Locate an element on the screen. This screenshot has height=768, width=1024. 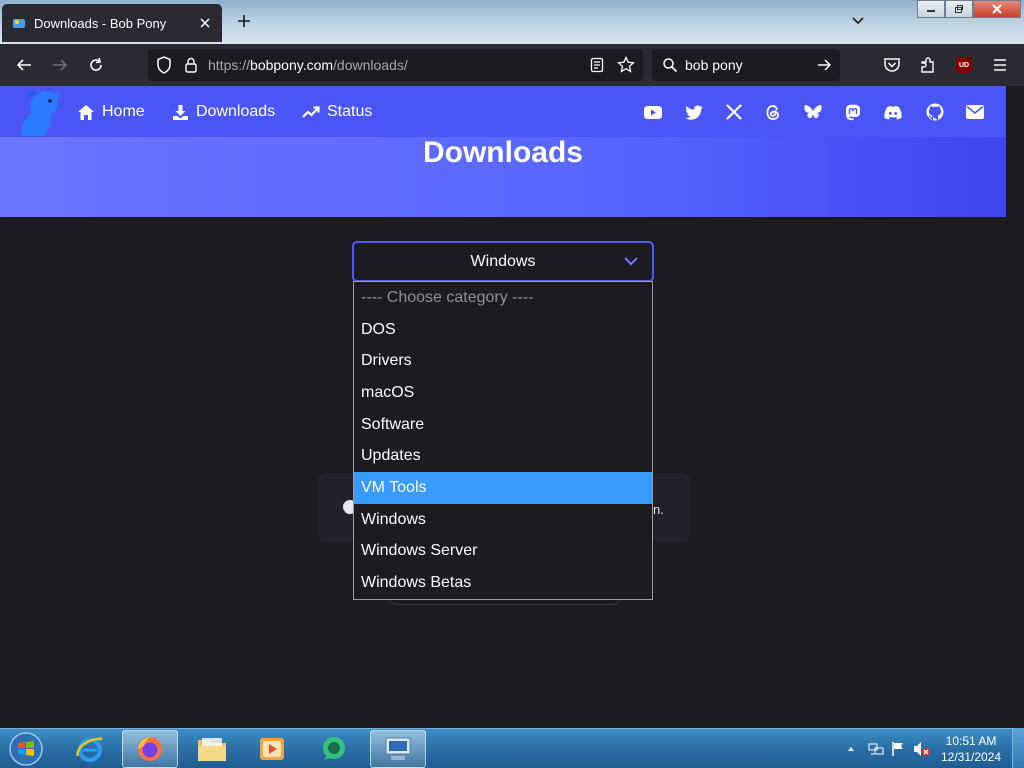
github-icon is located at coordinates (935, 112).